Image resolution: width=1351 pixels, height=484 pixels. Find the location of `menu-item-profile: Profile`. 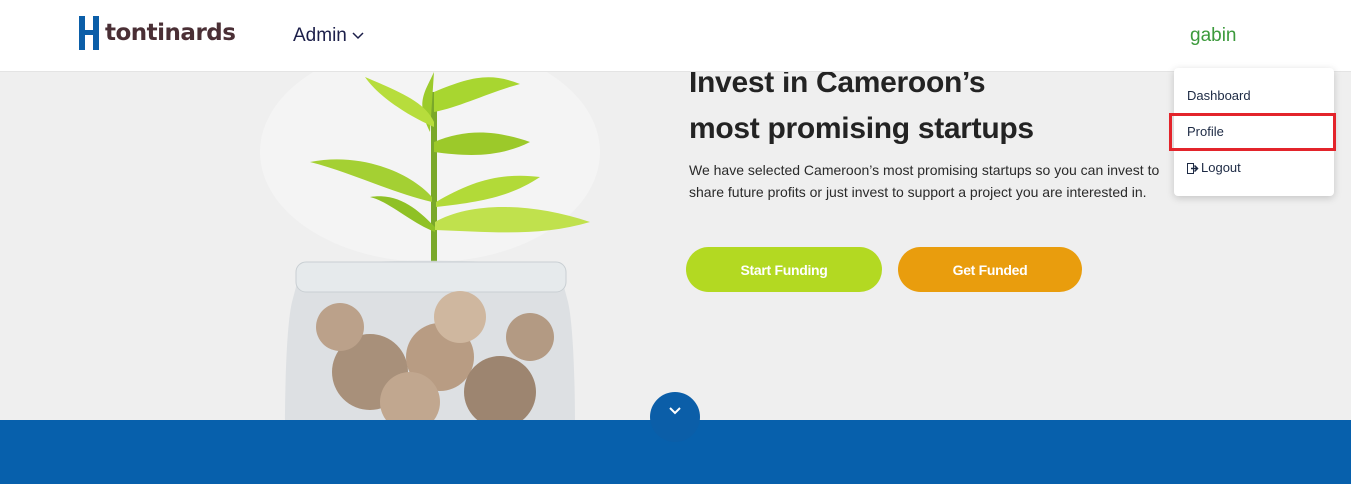

menu-item-profile: Profile is located at coordinates (1252, 132).